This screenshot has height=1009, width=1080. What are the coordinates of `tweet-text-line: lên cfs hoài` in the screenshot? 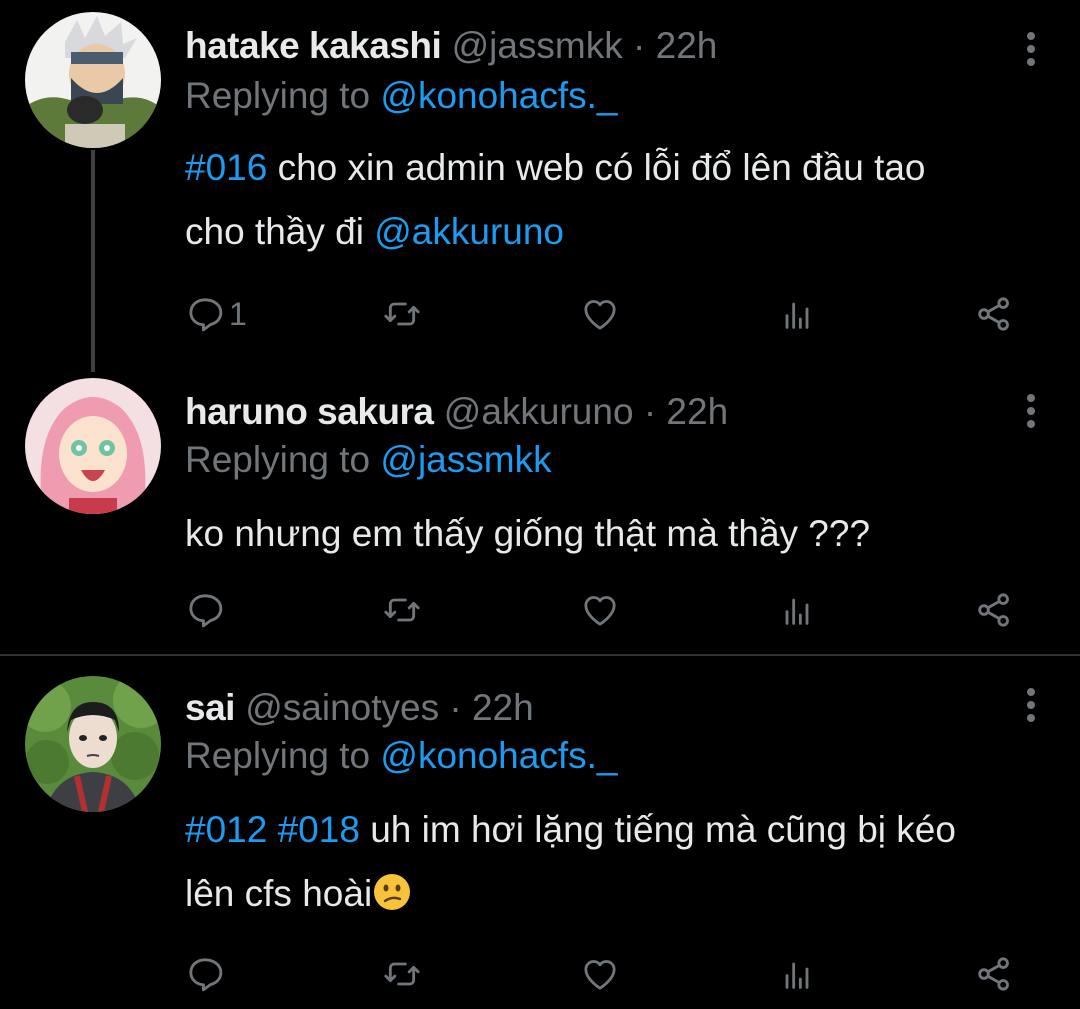 It's located at (279, 893).